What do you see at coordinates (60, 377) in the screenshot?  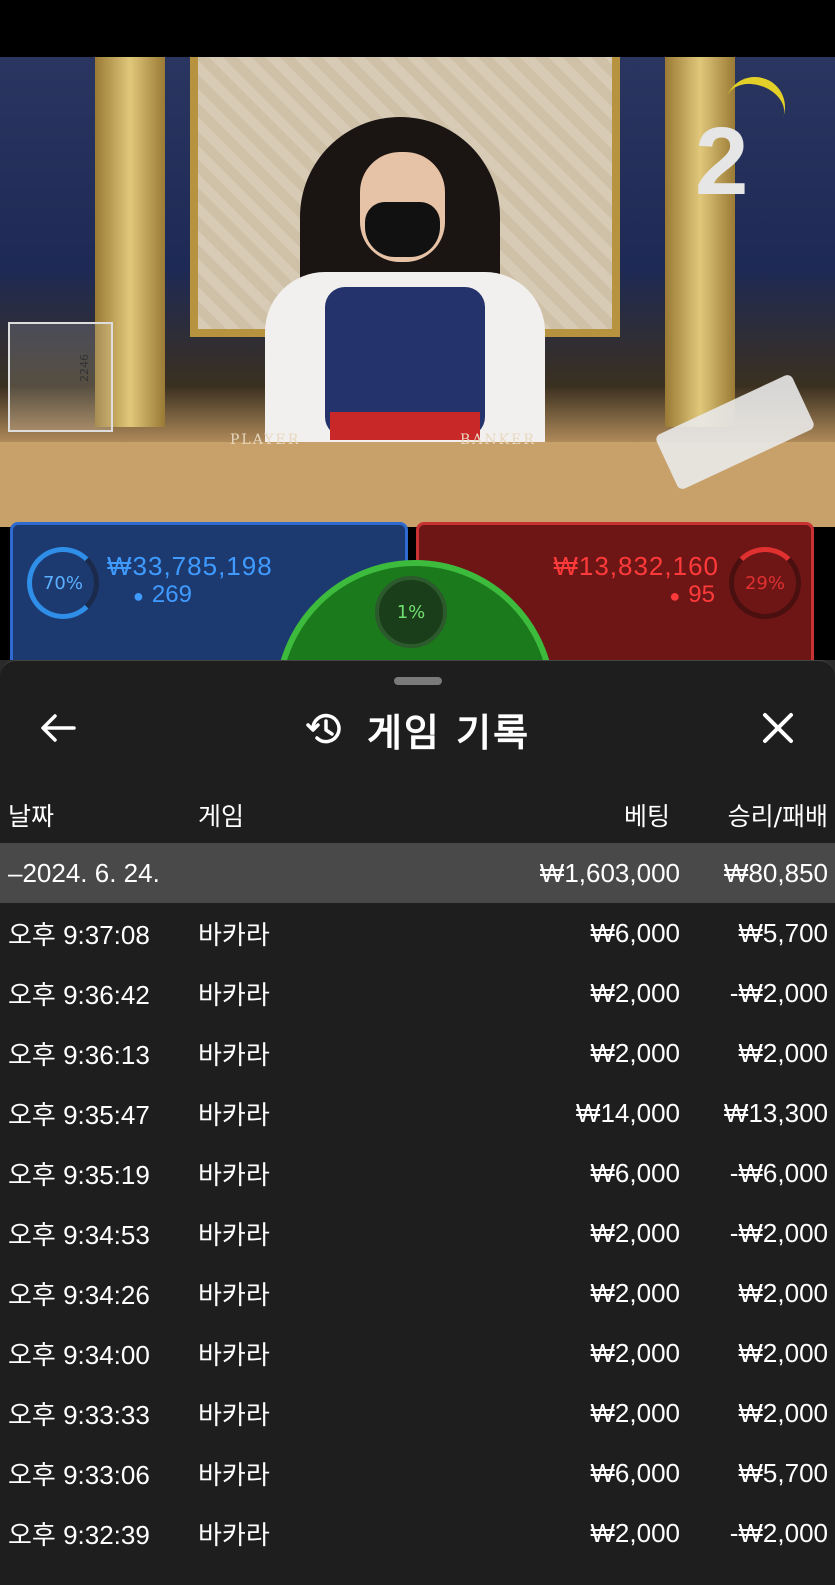 I see `discard-box: 2246` at bounding box center [60, 377].